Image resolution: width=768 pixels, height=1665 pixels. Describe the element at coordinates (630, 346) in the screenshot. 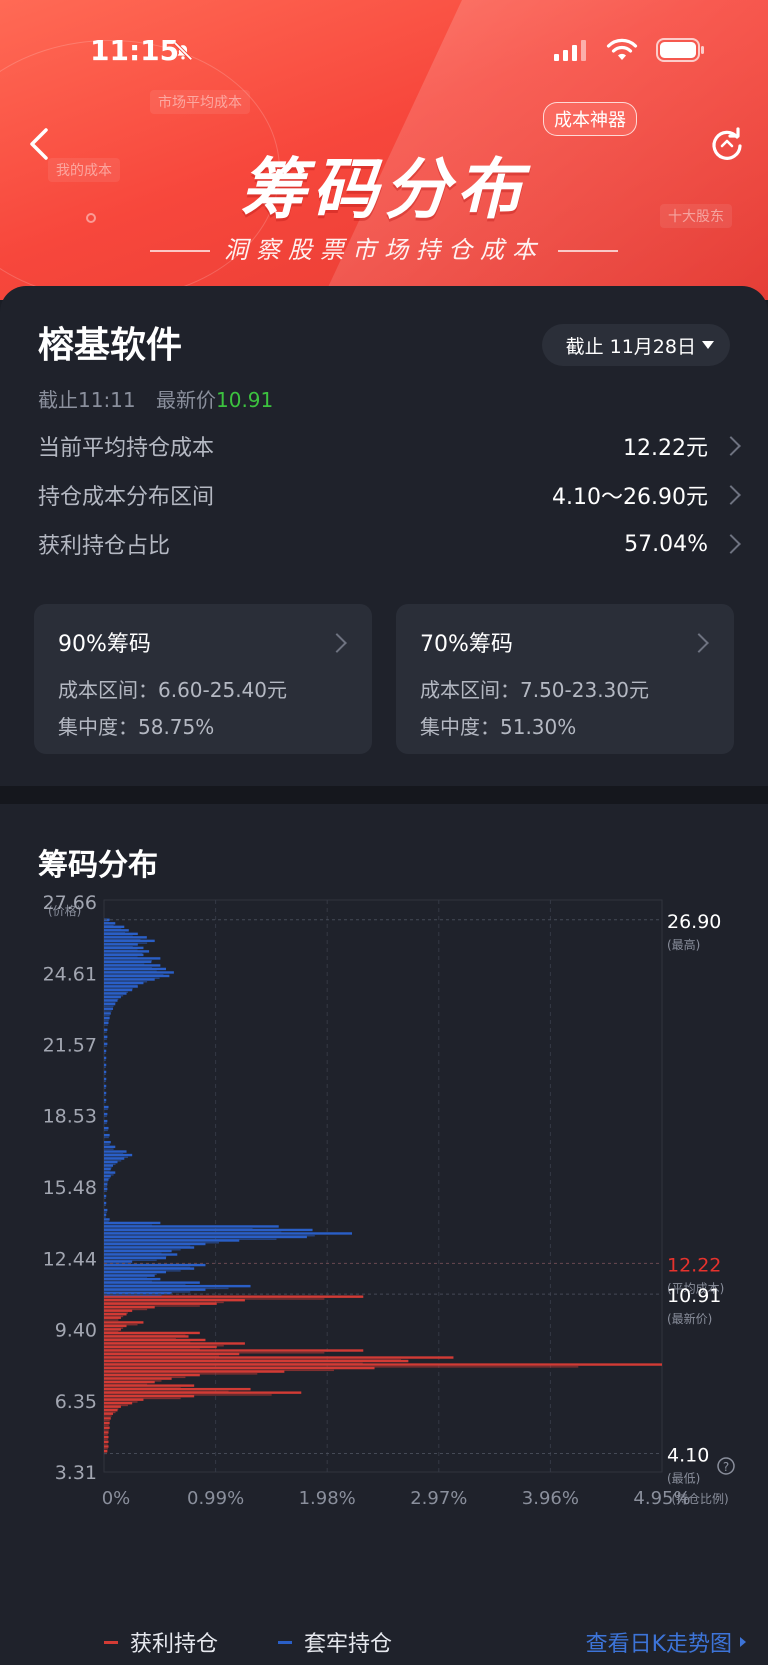

I see `date-selector-label: 截止 11月28日` at that location.